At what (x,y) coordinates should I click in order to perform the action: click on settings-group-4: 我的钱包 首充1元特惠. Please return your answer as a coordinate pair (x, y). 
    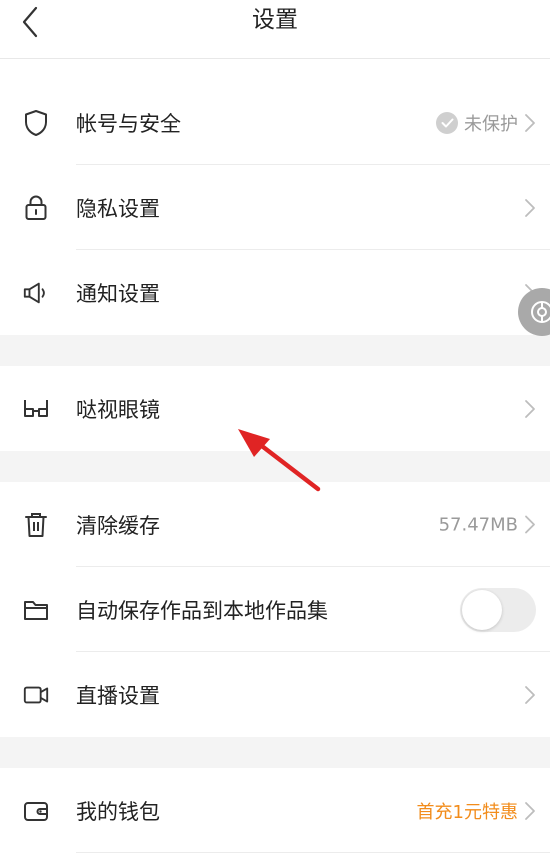
    Looking at the image, I should click on (275, 810).